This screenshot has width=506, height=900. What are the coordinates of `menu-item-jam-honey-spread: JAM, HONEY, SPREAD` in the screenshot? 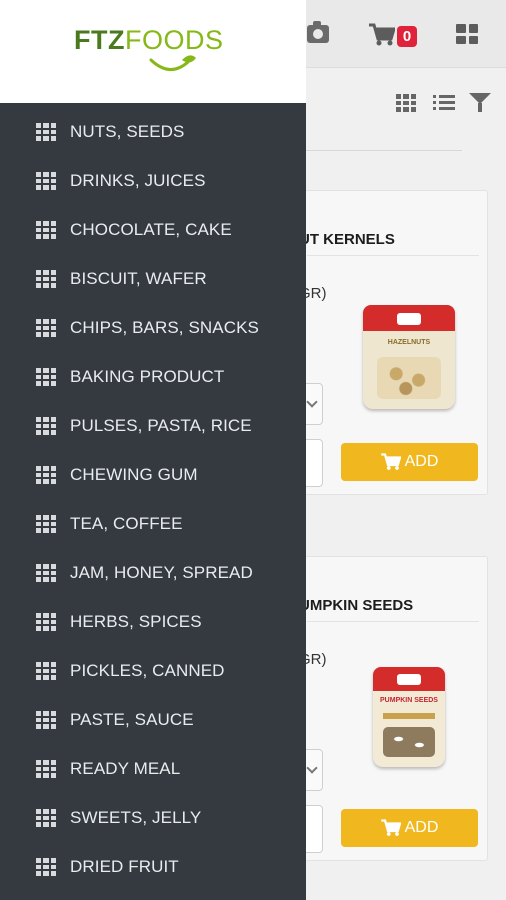 It's located at (153, 573).